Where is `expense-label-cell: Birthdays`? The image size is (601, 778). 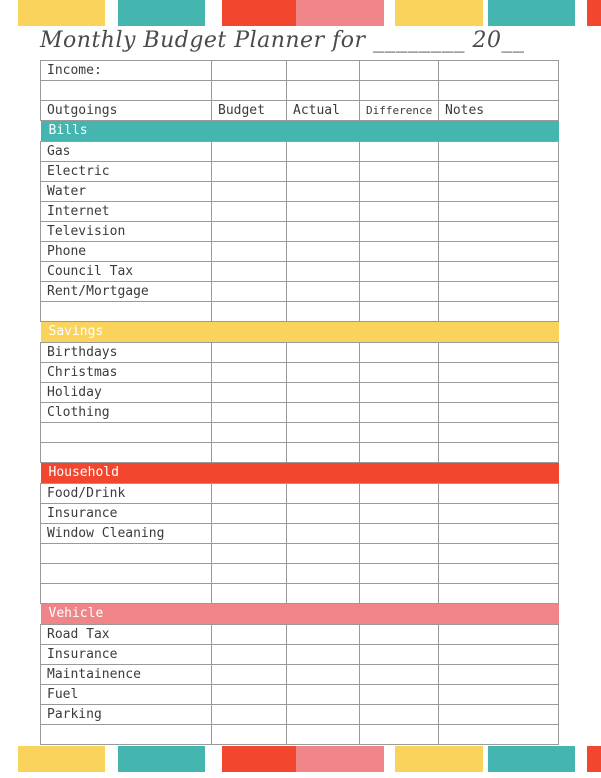
expense-label-cell: Birthdays is located at coordinates (126, 352).